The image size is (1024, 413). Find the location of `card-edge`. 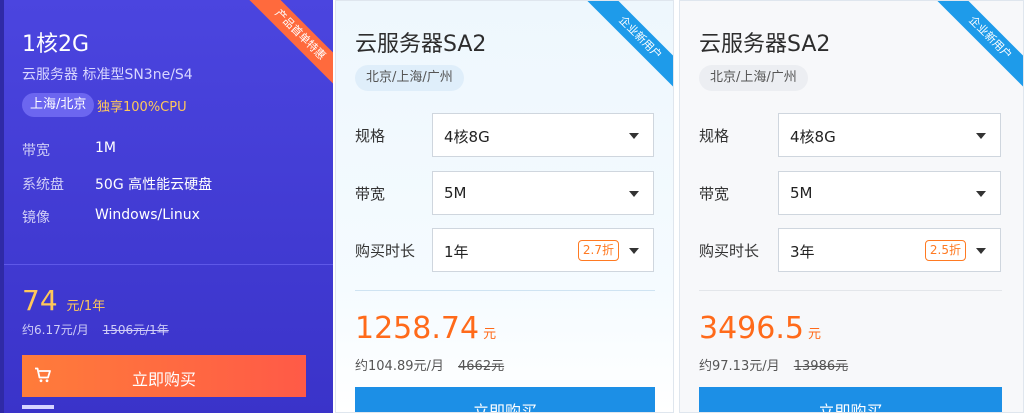

card-edge is located at coordinates (2, 206).